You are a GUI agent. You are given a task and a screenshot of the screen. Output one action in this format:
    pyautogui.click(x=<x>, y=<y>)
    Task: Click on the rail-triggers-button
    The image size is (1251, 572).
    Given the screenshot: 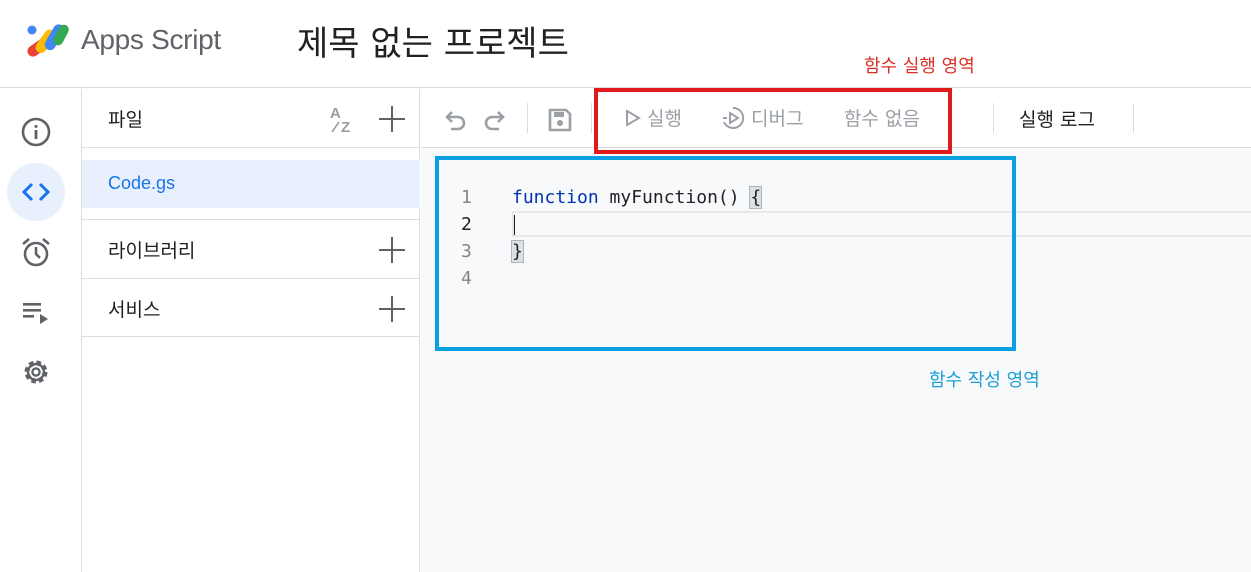 What is the action you would take?
    pyautogui.click(x=36, y=252)
    